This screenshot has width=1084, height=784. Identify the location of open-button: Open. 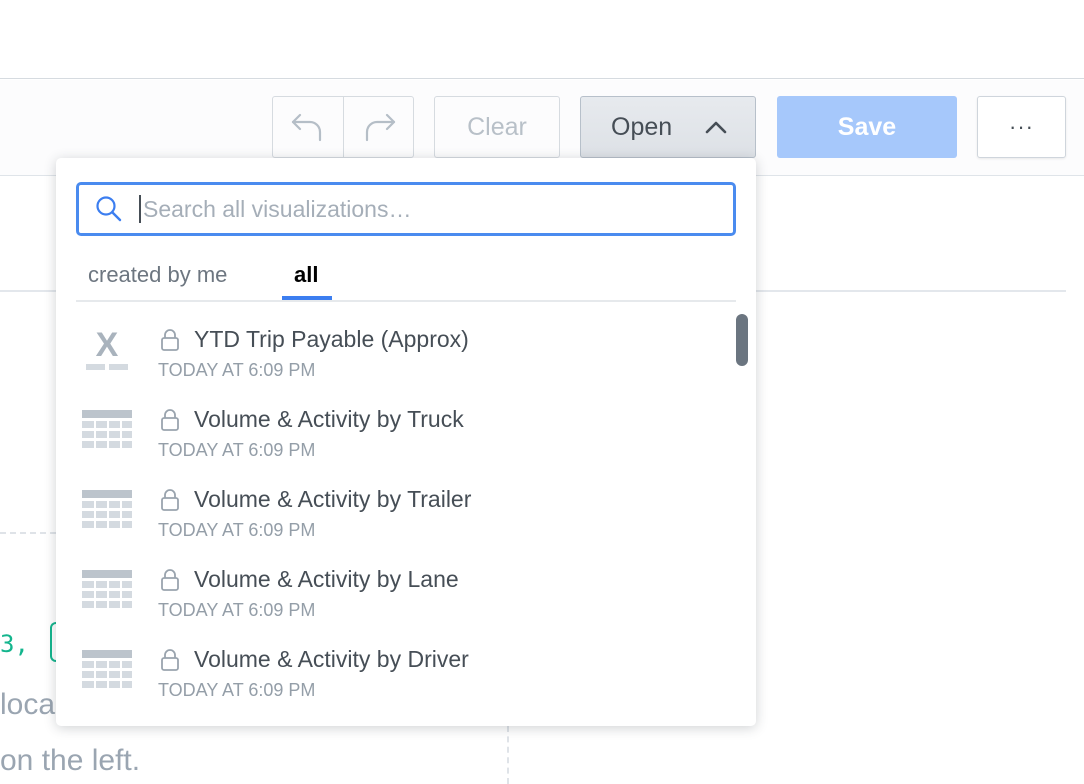
(668, 127).